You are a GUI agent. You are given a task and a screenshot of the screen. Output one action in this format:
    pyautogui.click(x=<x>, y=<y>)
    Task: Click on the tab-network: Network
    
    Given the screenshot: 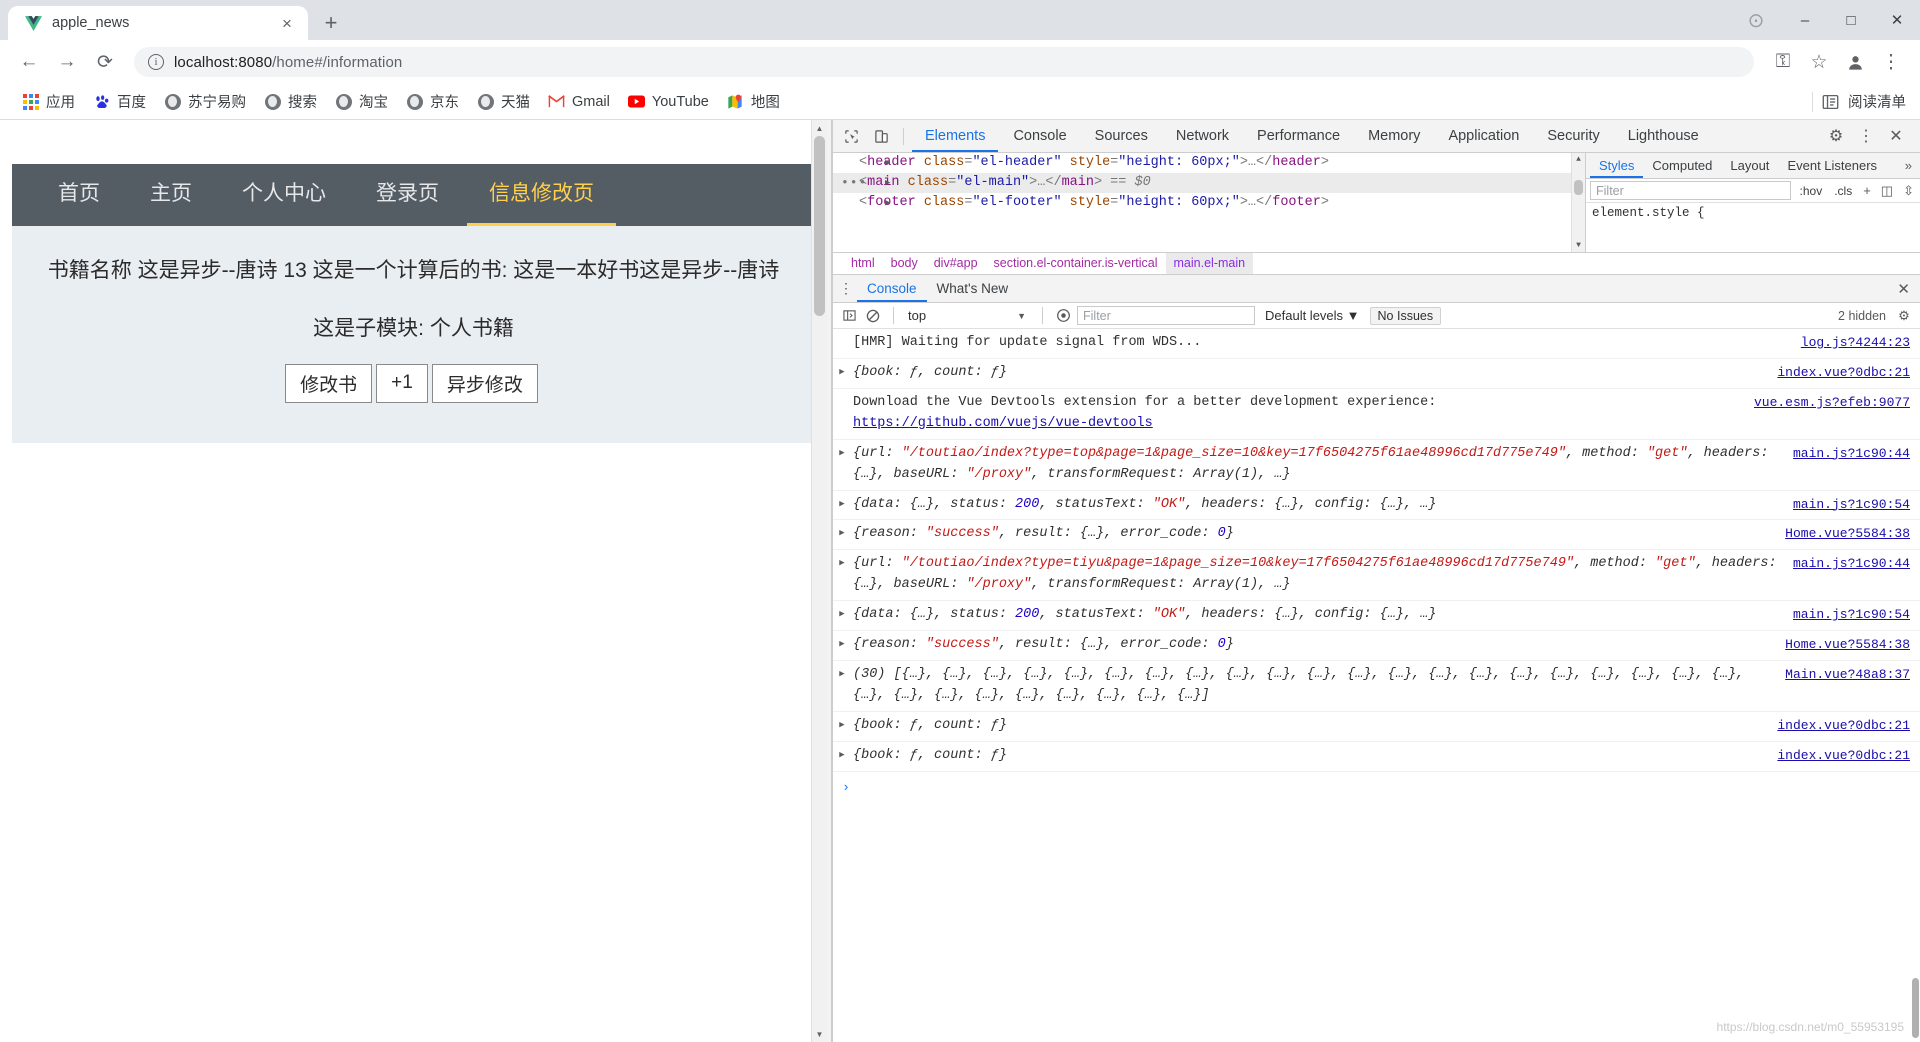 What is the action you would take?
    pyautogui.click(x=1202, y=136)
    